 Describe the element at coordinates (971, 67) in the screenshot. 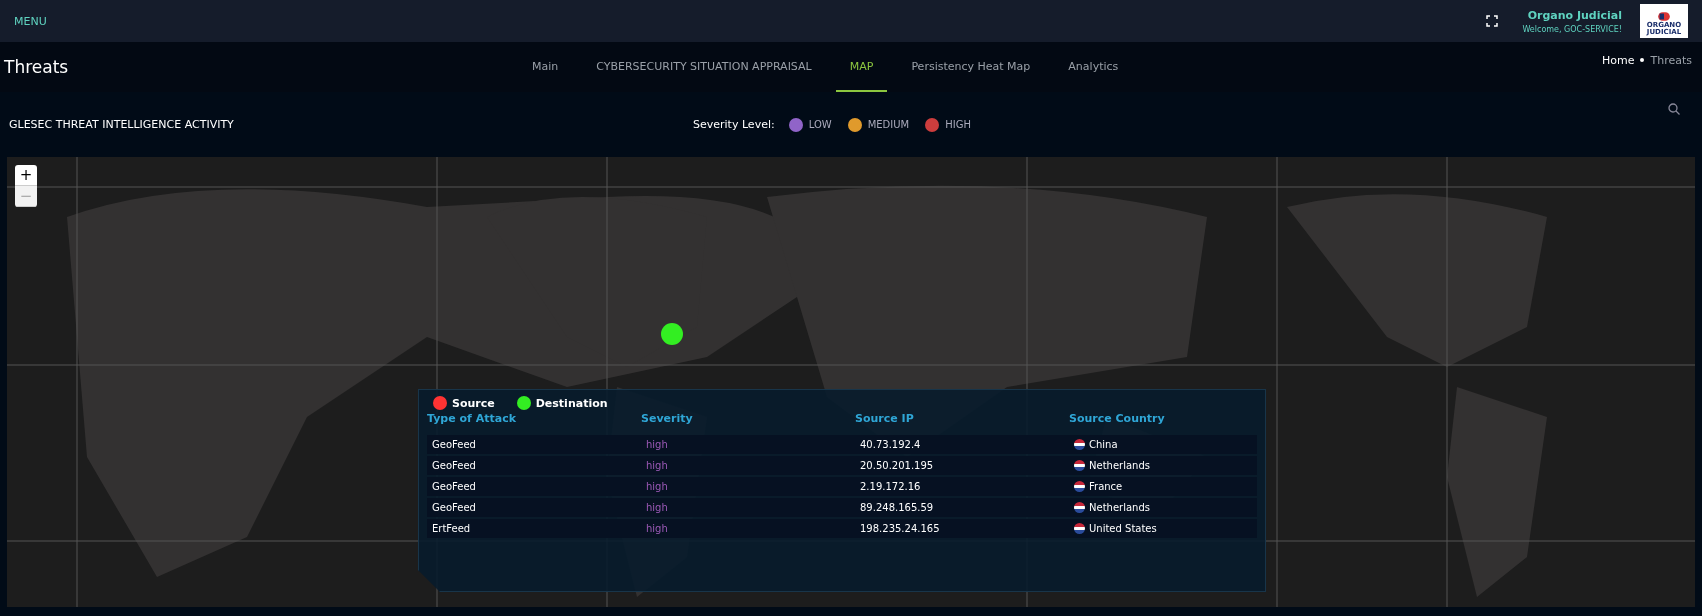

I see `nav-tab: Persistency Heat Map` at that location.